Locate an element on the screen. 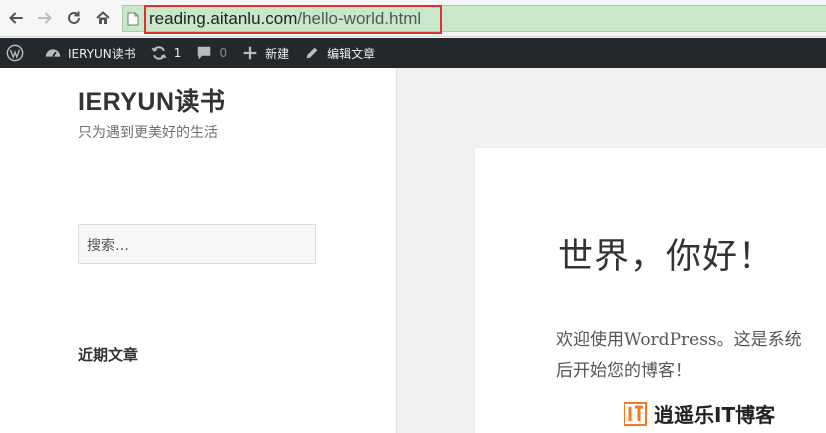  reload-button is located at coordinates (74, 18).